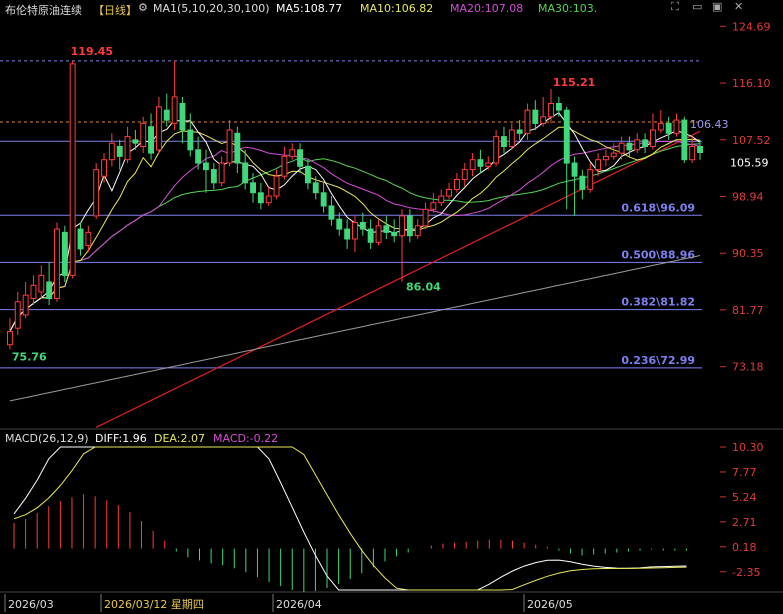  What do you see at coordinates (143, 7) in the screenshot?
I see `settings-gear-icon: ⚙` at bounding box center [143, 7].